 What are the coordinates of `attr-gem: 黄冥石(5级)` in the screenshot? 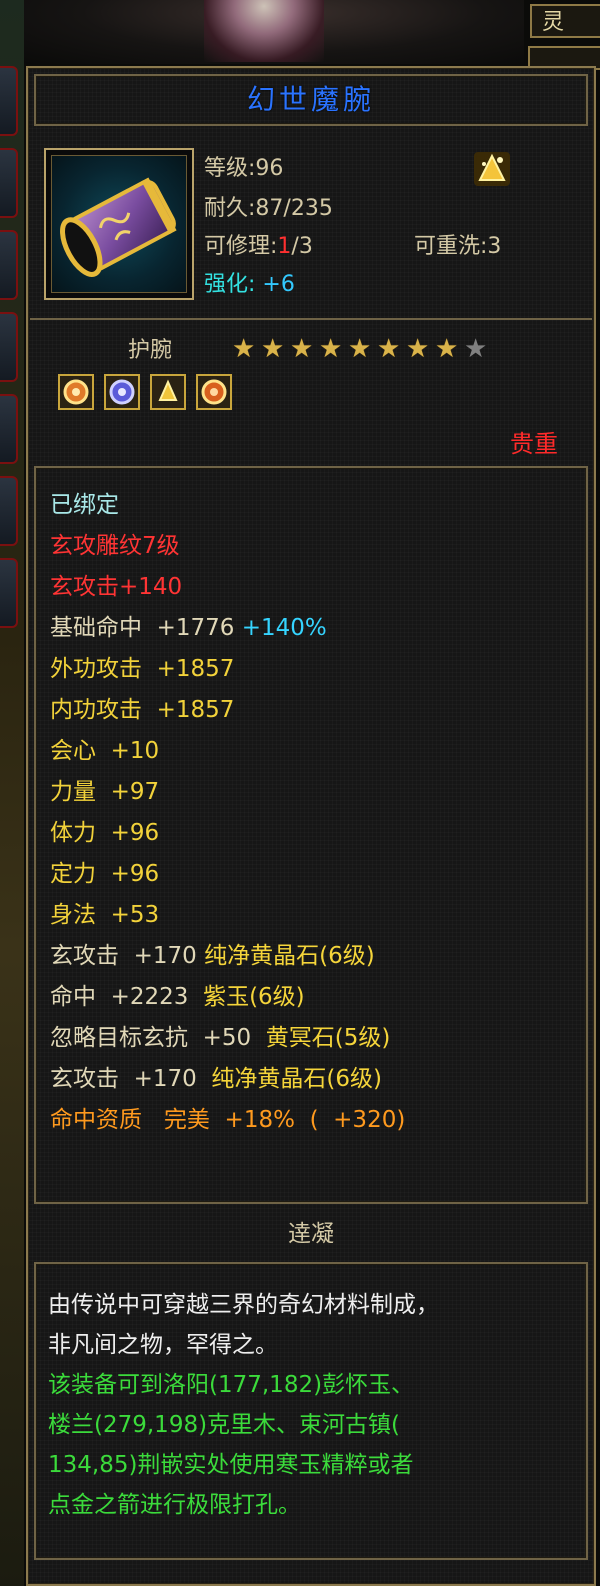 It's located at (328, 1038).